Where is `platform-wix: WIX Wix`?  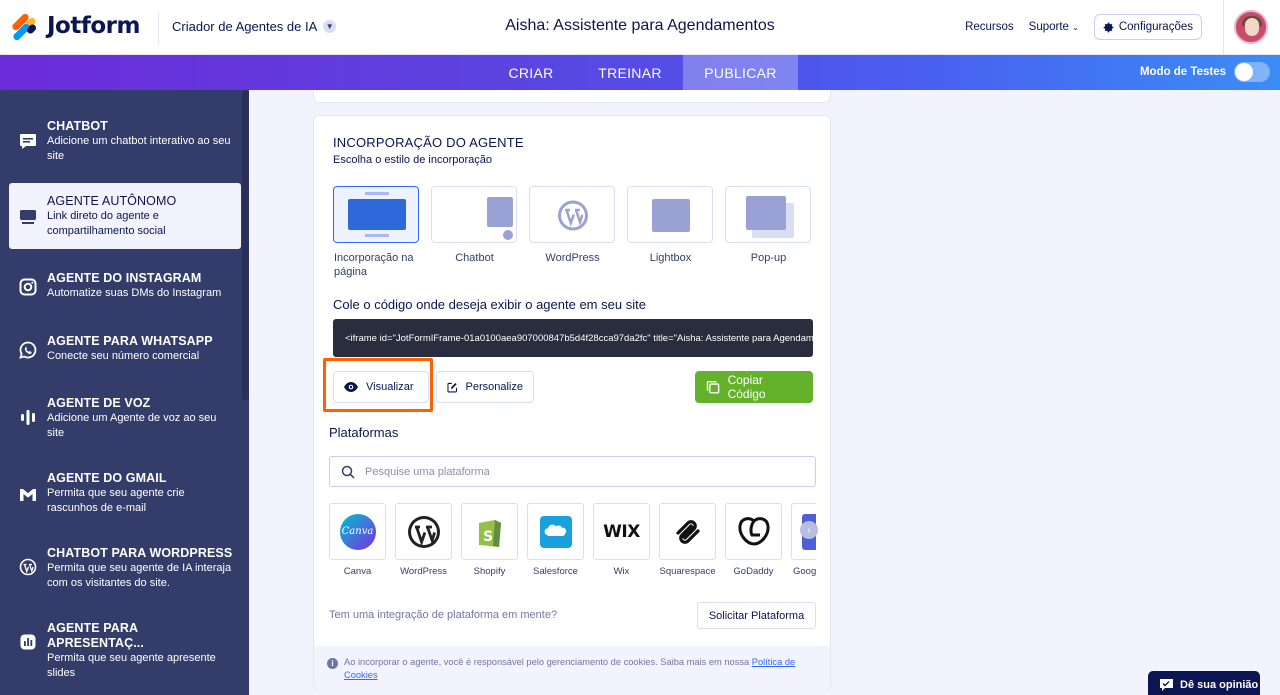
platform-wix: WIX Wix is located at coordinates (621, 540).